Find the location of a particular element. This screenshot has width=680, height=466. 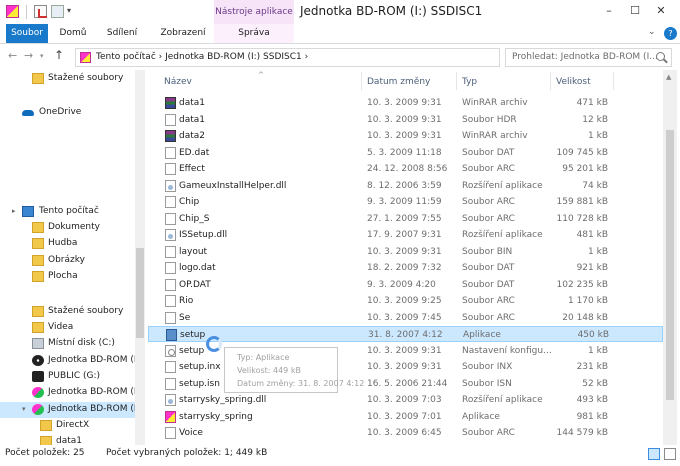

nav-item-data1: data1 is located at coordinates (67, 439).